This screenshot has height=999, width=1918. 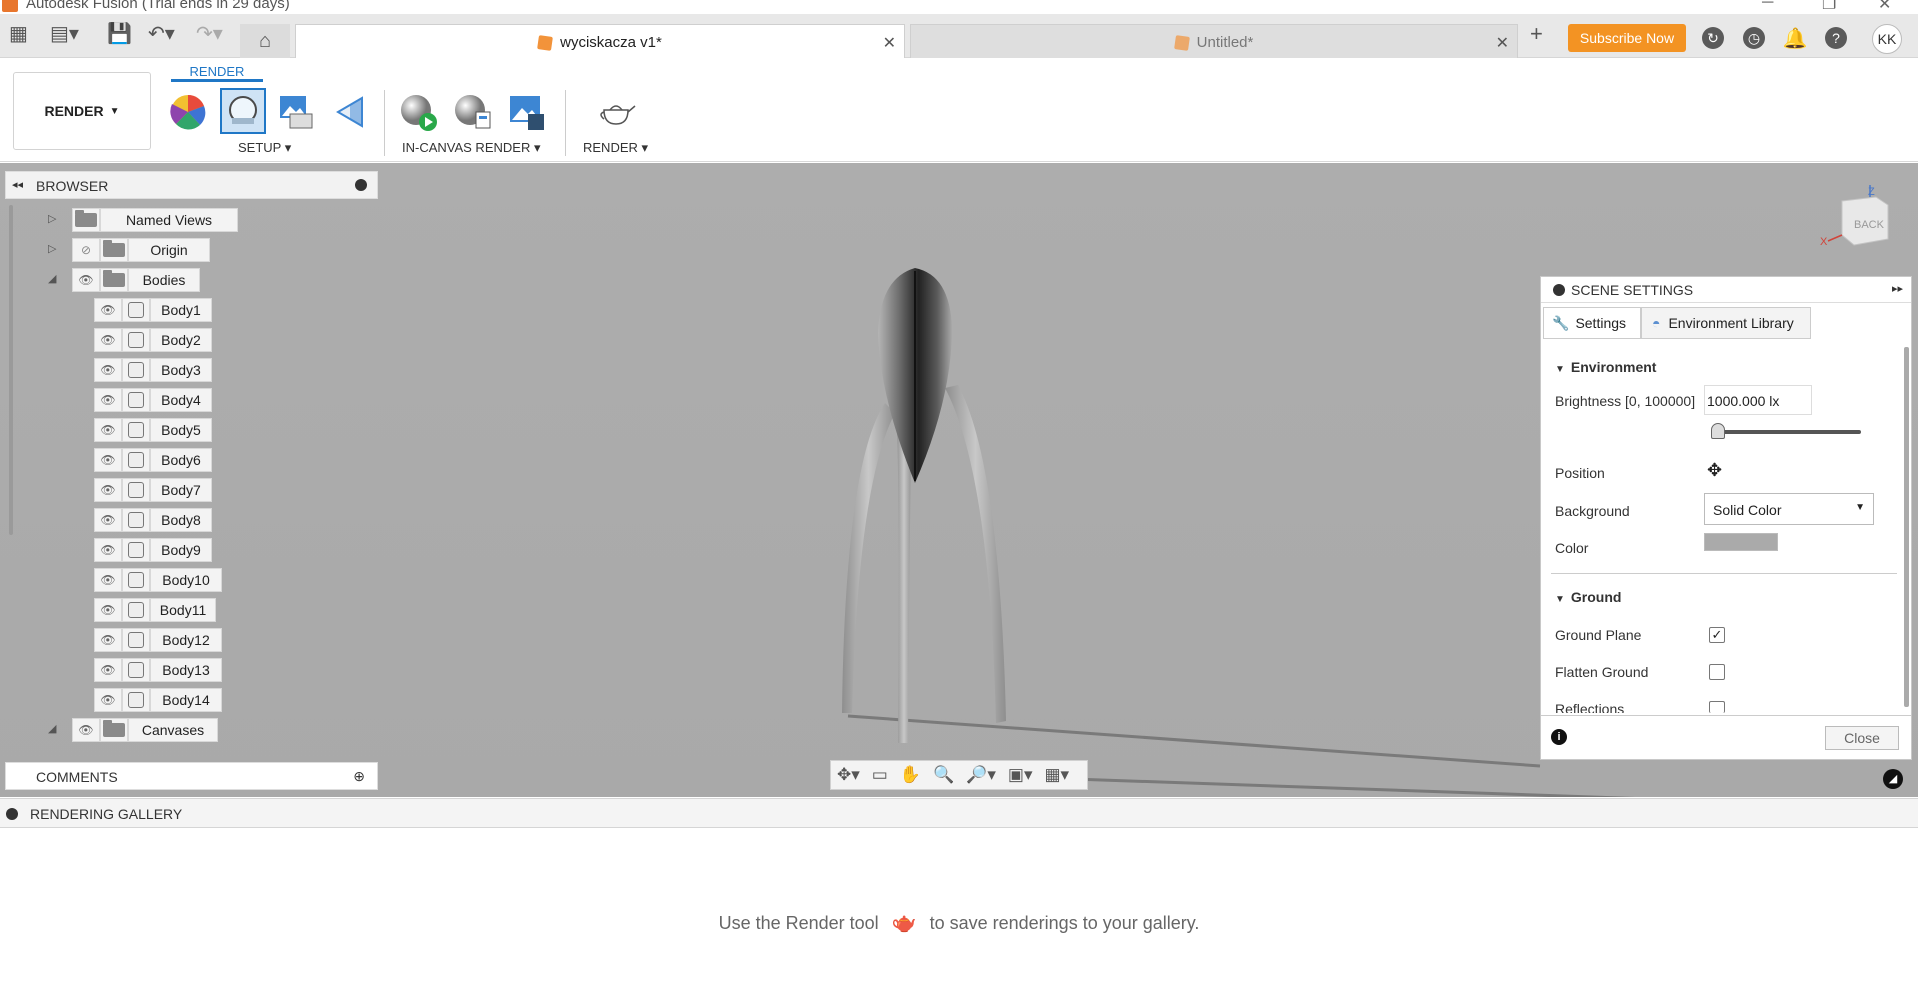 I want to click on minimize-icon: ─, so click(x=1767, y=6).